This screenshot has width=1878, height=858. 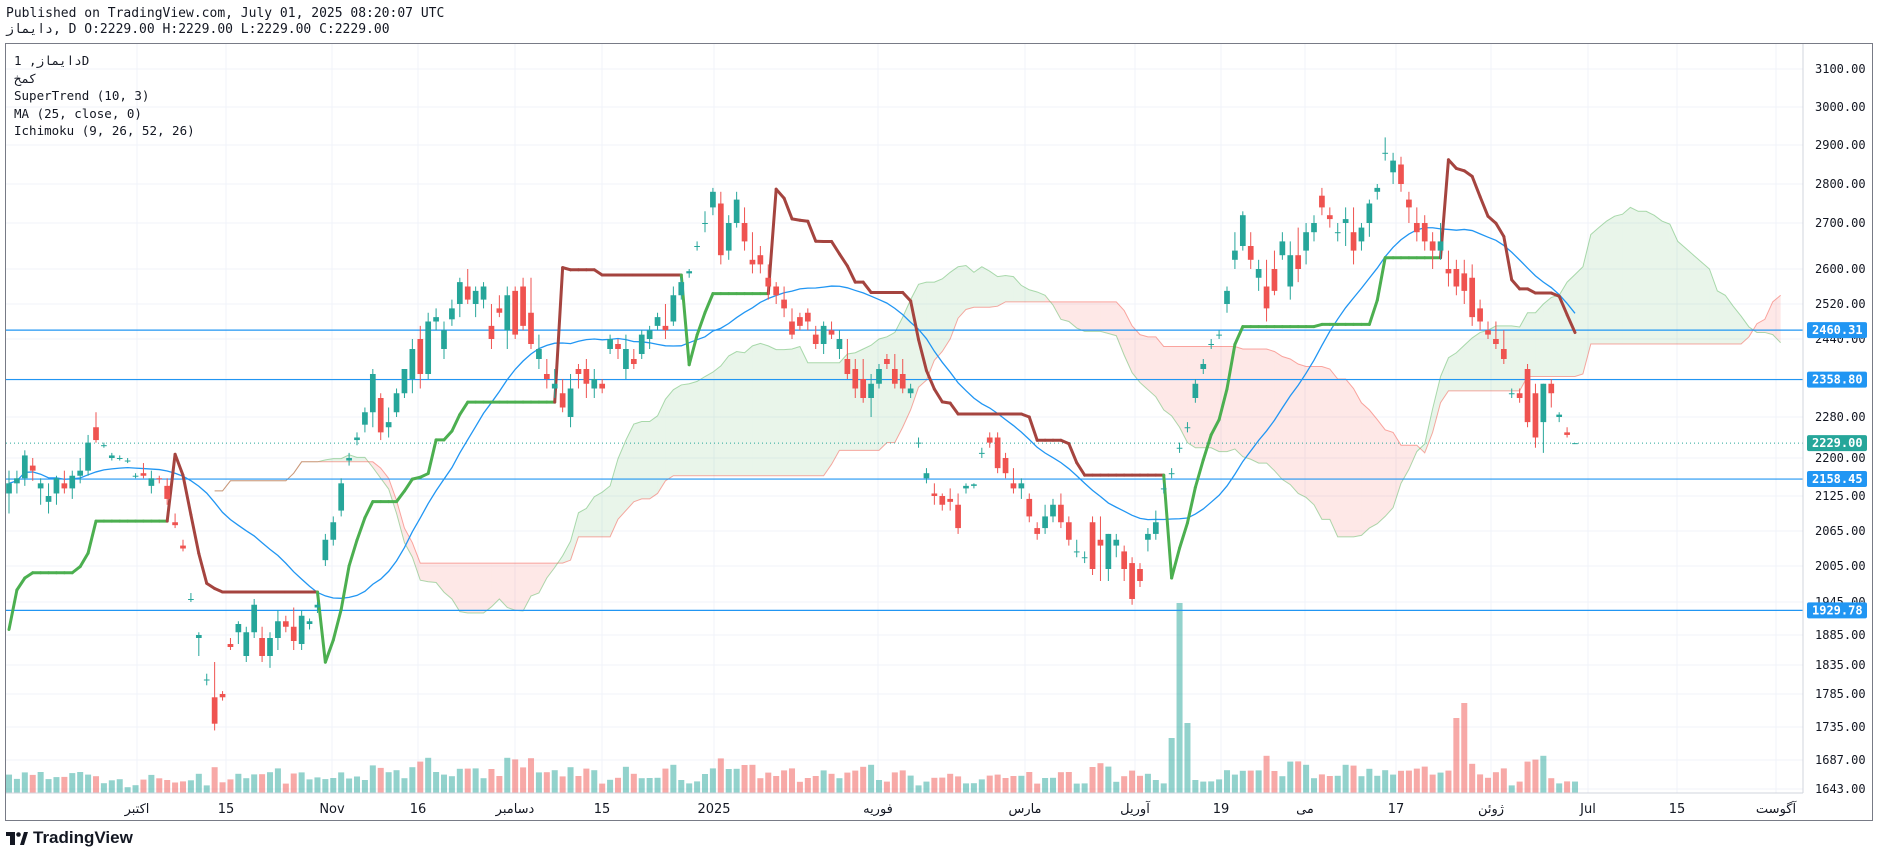 I want to click on legend-ma: MA (25, close, 0), so click(x=104, y=114).